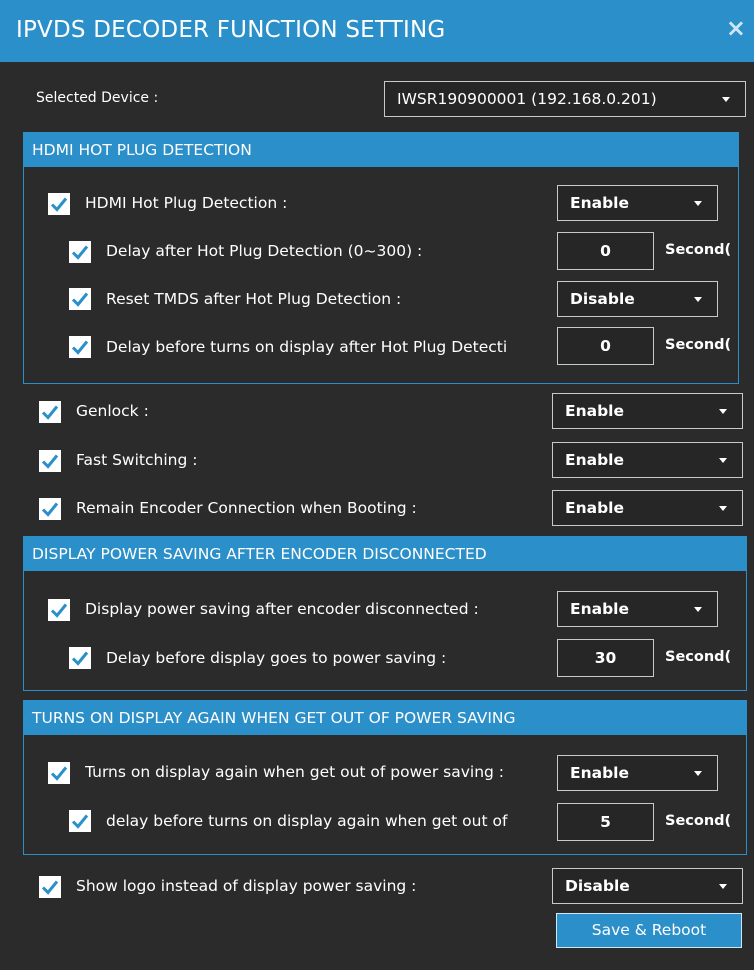  I want to click on power-saving-delay-checkbox, so click(80, 658).